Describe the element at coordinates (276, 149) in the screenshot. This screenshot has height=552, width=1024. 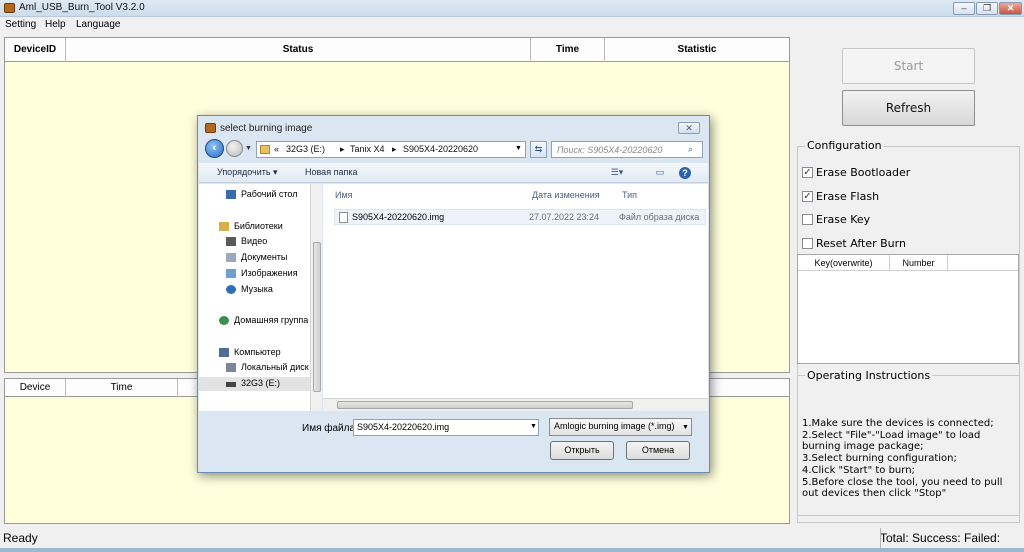
I see `breadcrumb-overflow: «` at that location.